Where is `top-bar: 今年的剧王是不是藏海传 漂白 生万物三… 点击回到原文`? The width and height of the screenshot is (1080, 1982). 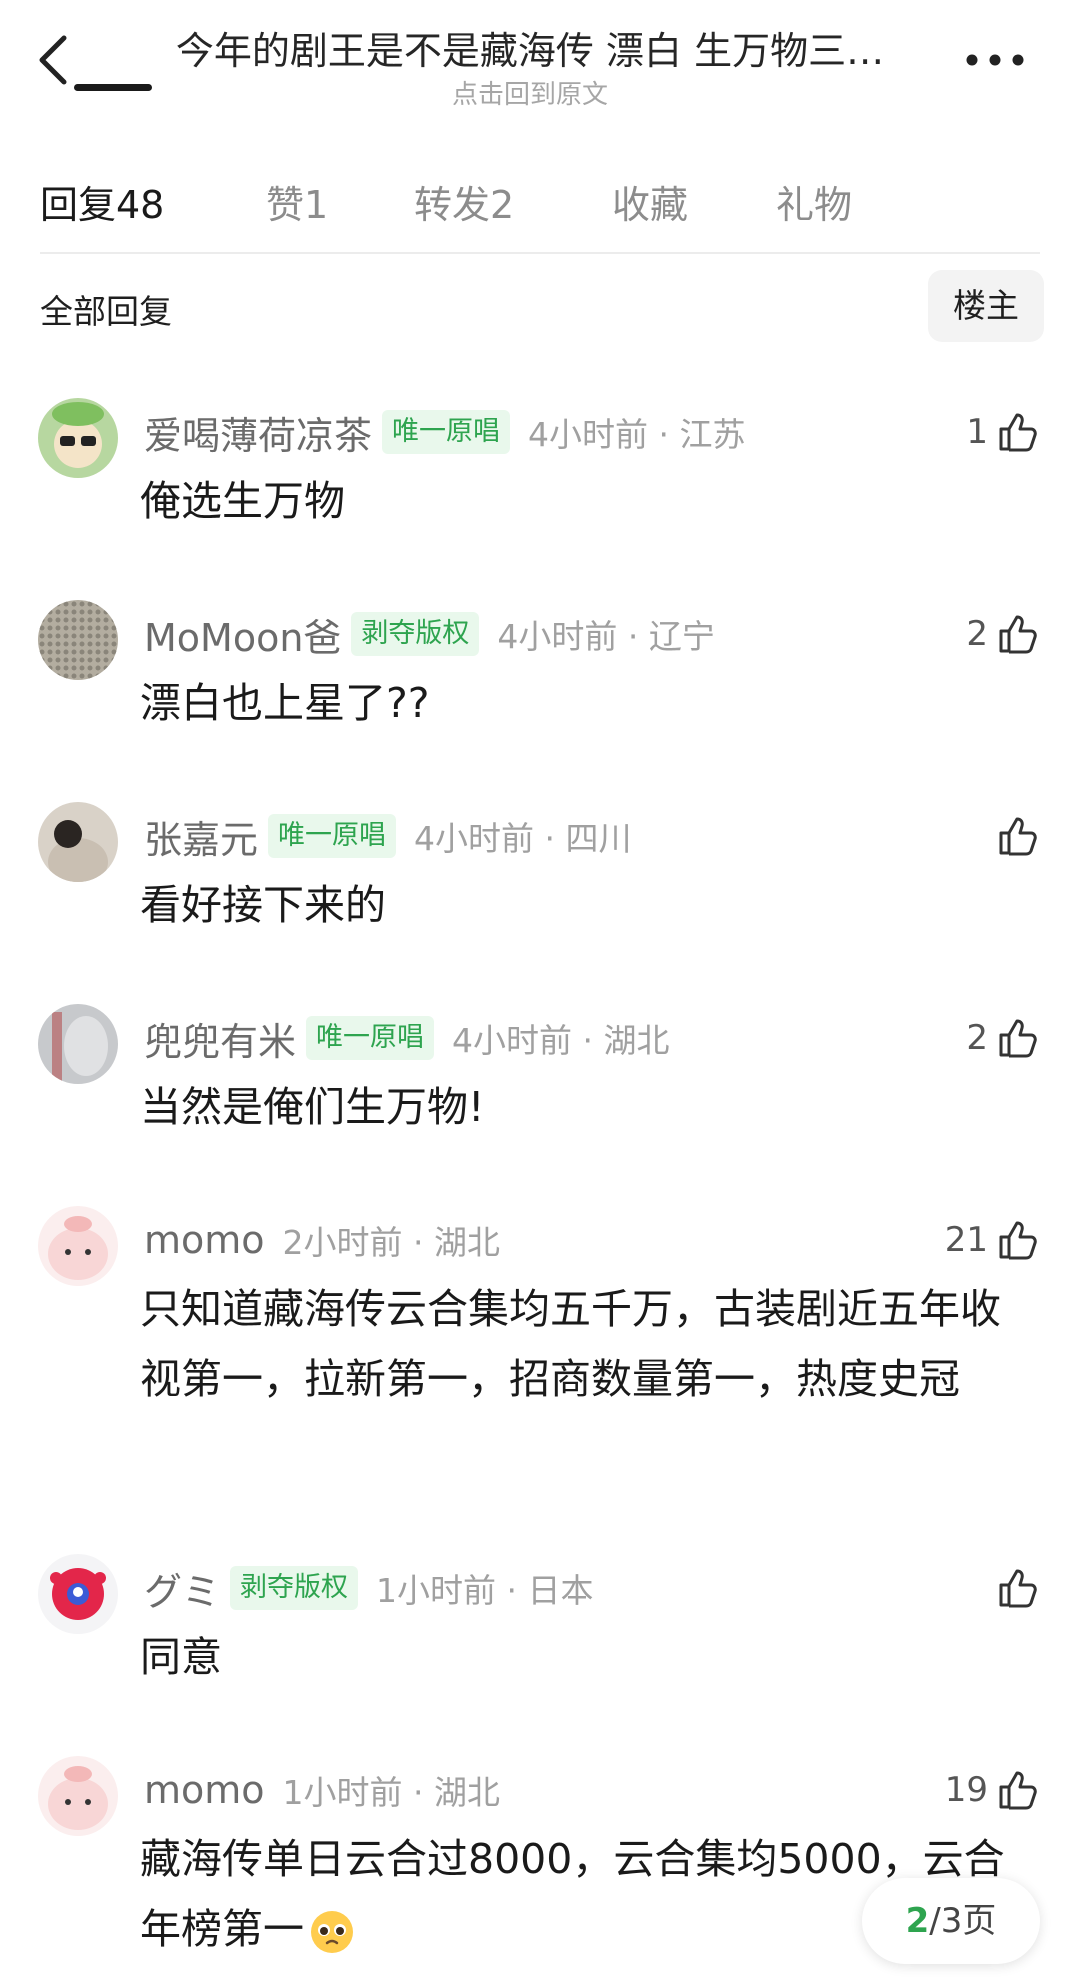 top-bar: 今年的剧王是不是藏海传 漂白 生万物三… 点击回到原文 is located at coordinates (540, 60).